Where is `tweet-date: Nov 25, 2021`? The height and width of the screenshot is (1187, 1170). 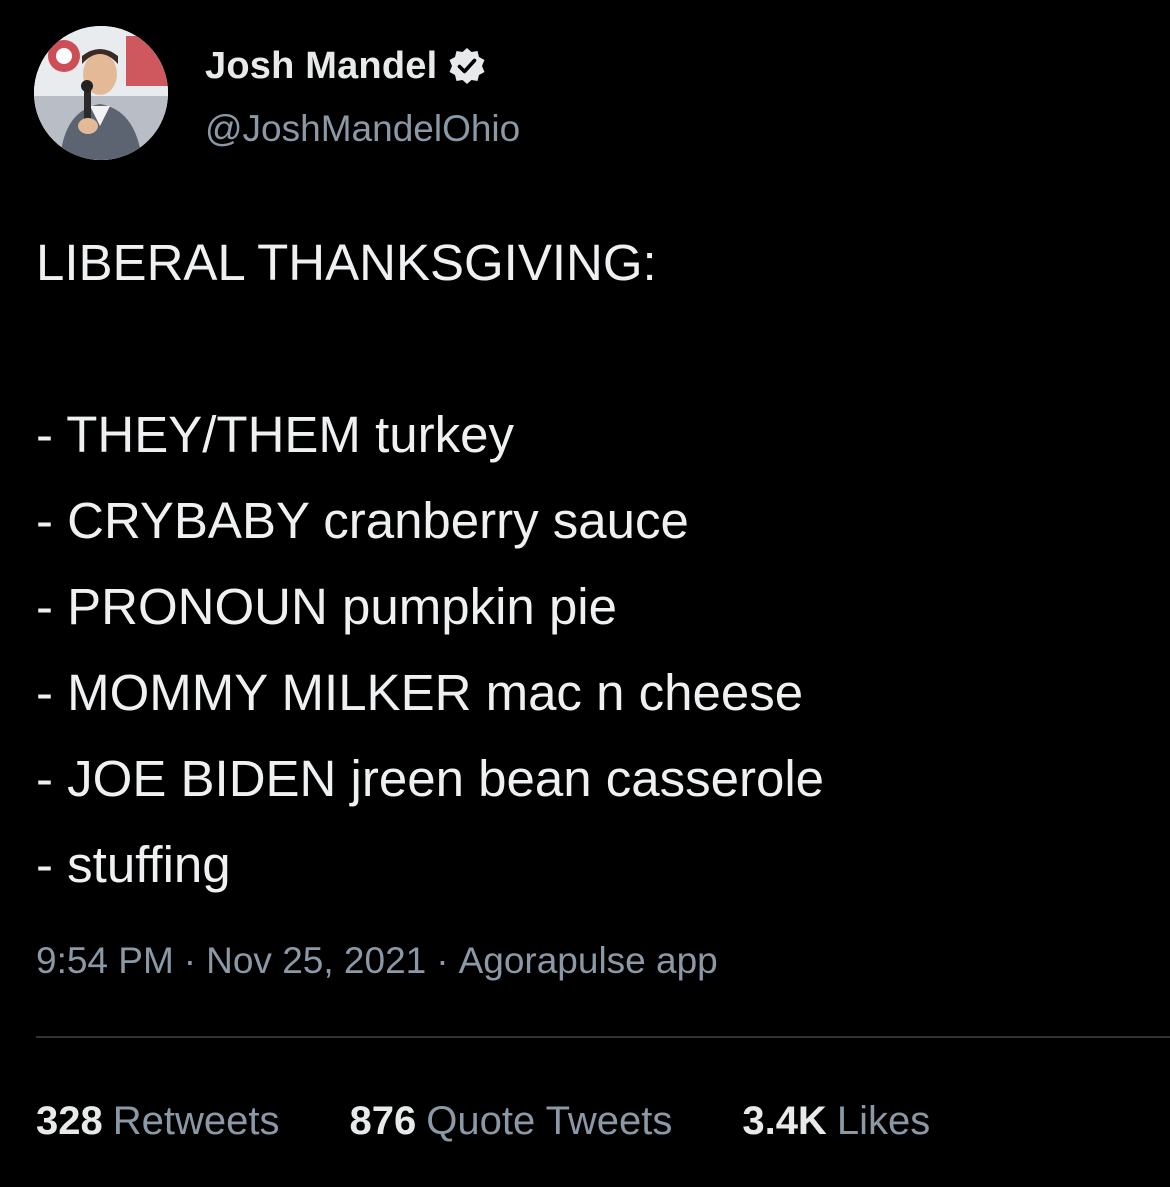
tweet-date: Nov 25, 2021 is located at coordinates (316, 960).